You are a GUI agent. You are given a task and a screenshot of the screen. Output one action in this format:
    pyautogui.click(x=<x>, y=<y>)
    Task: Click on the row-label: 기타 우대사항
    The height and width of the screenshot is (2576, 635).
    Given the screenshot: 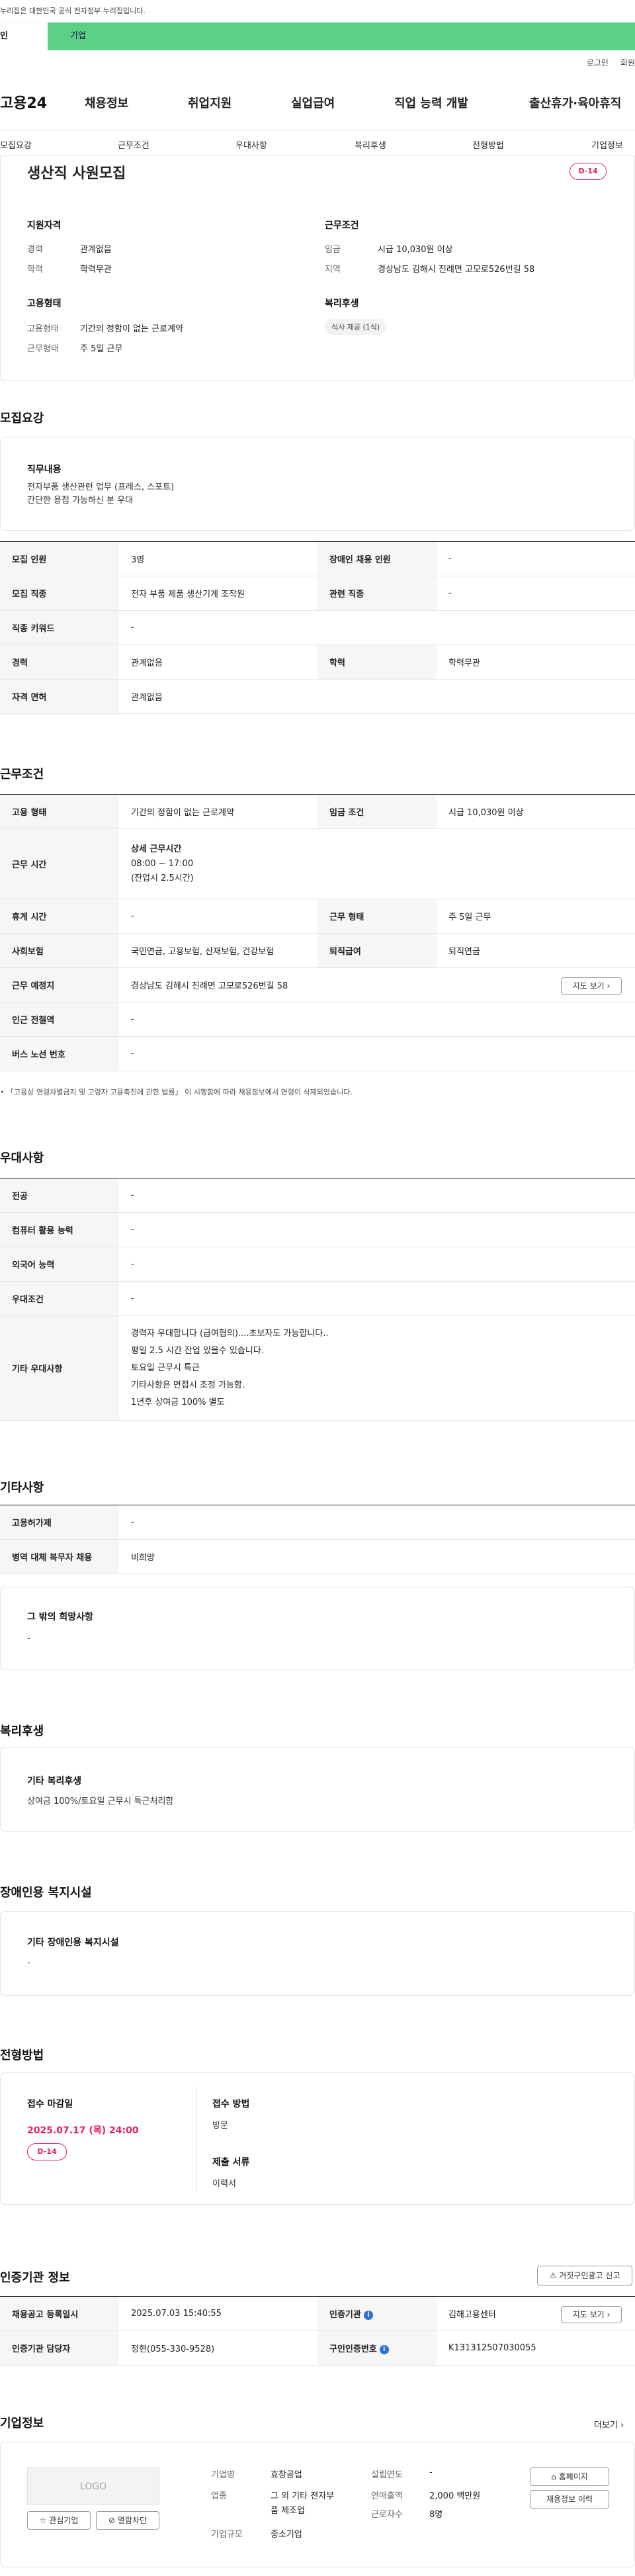 What is the action you would take?
    pyautogui.click(x=59, y=1368)
    